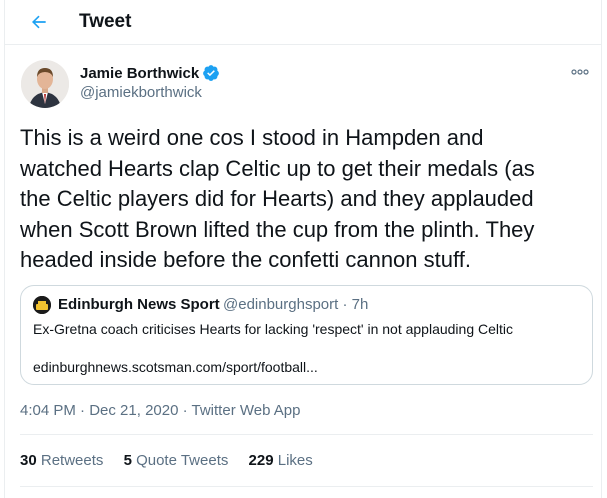  I want to click on author-handle: @jamiekborthwick, so click(141, 92).